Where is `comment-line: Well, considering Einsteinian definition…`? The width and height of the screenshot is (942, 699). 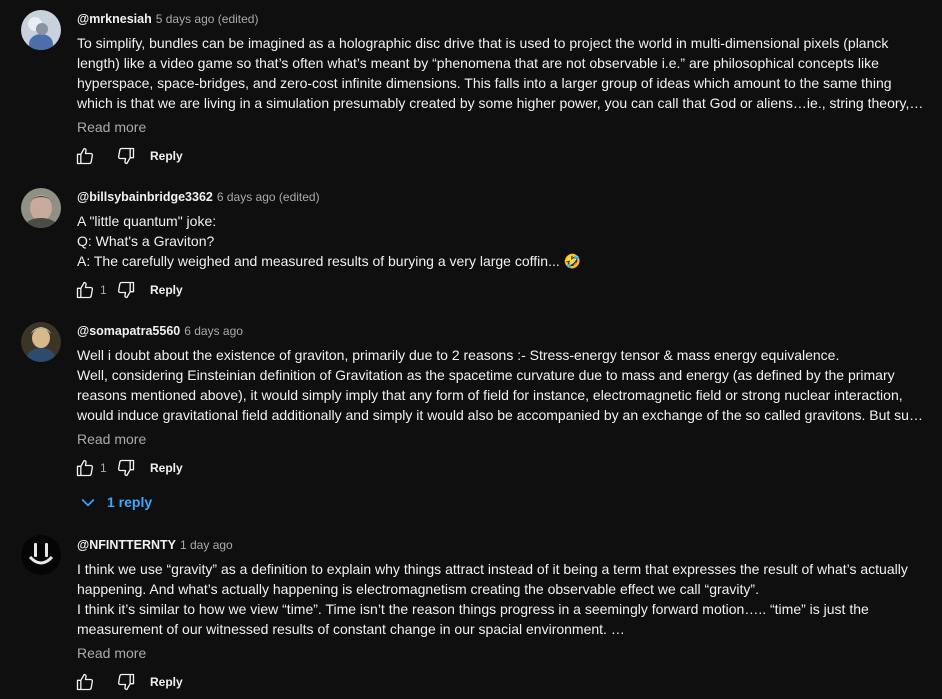
comment-line: Well, considering Einsteinian definition… is located at coordinates (486, 375).